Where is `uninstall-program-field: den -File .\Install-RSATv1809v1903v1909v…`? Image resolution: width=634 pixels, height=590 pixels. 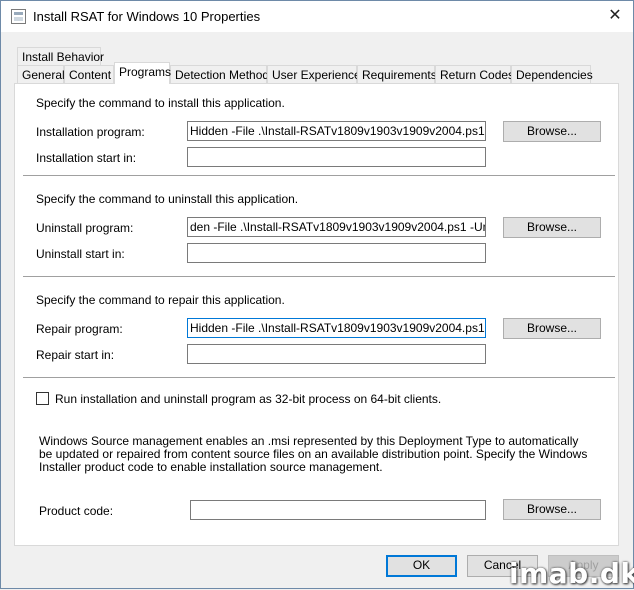
uninstall-program-field: den -File .\Install-RSATv1809v1903v1909v… is located at coordinates (336, 227).